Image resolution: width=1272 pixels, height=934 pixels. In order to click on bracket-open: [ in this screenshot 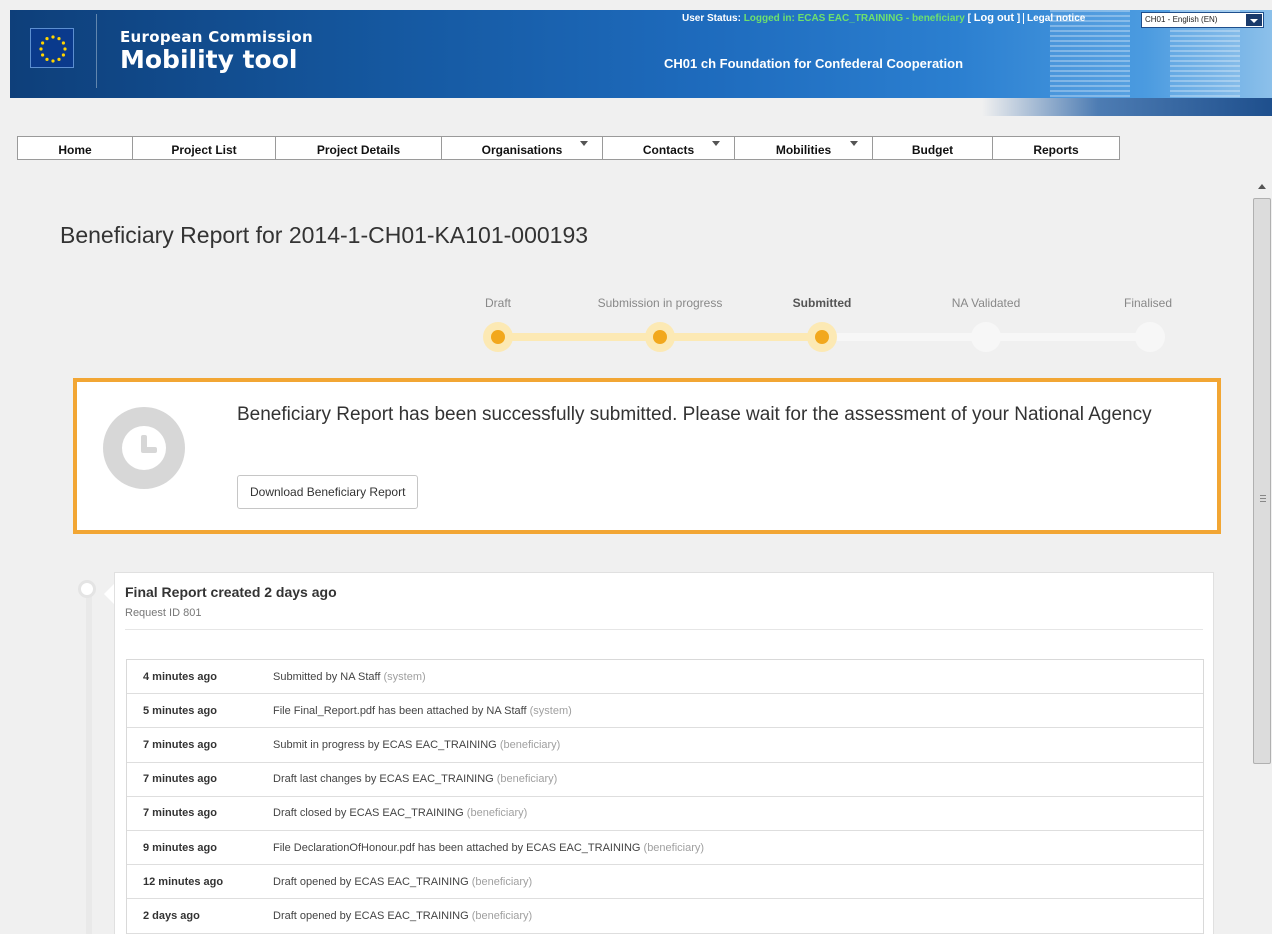, I will do `click(969, 18)`.